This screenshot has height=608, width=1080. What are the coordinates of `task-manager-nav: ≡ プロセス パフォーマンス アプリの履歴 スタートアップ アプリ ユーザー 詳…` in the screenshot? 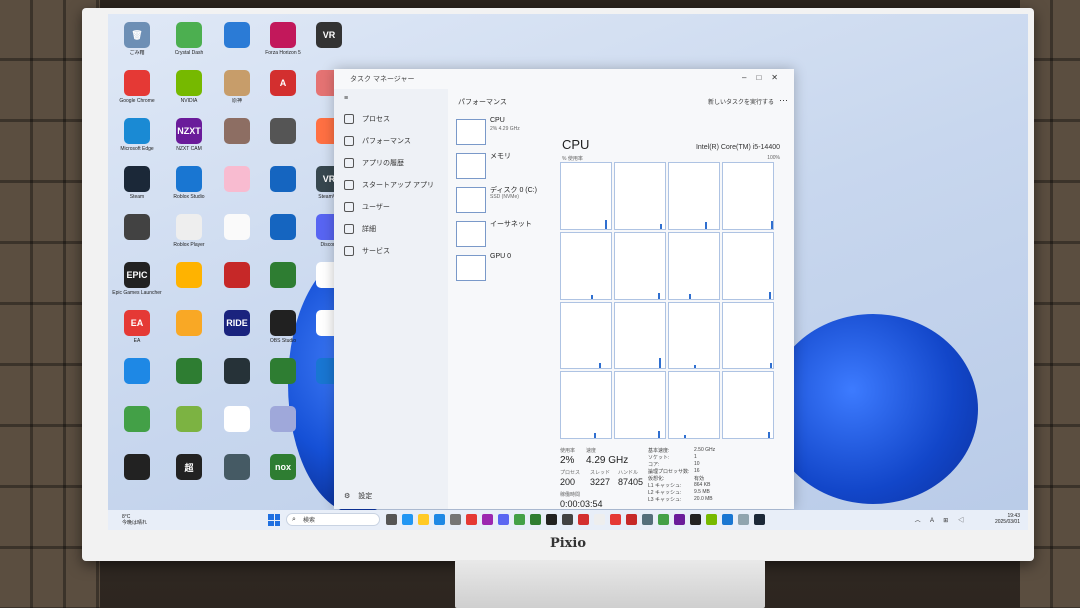 It's located at (391, 299).